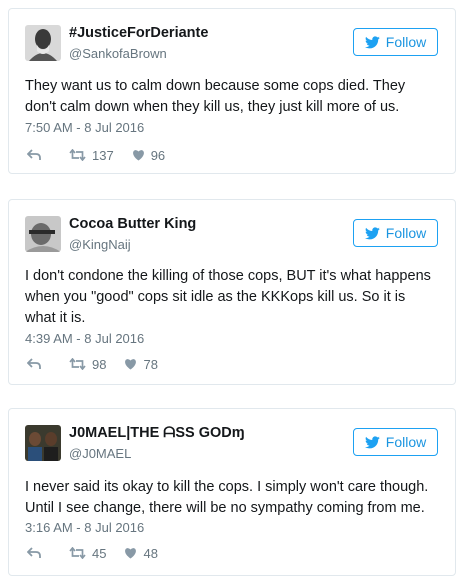  What do you see at coordinates (99, 553) in the screenshot?
I see `retweet-count: 45` at bounding box center [99, 553].